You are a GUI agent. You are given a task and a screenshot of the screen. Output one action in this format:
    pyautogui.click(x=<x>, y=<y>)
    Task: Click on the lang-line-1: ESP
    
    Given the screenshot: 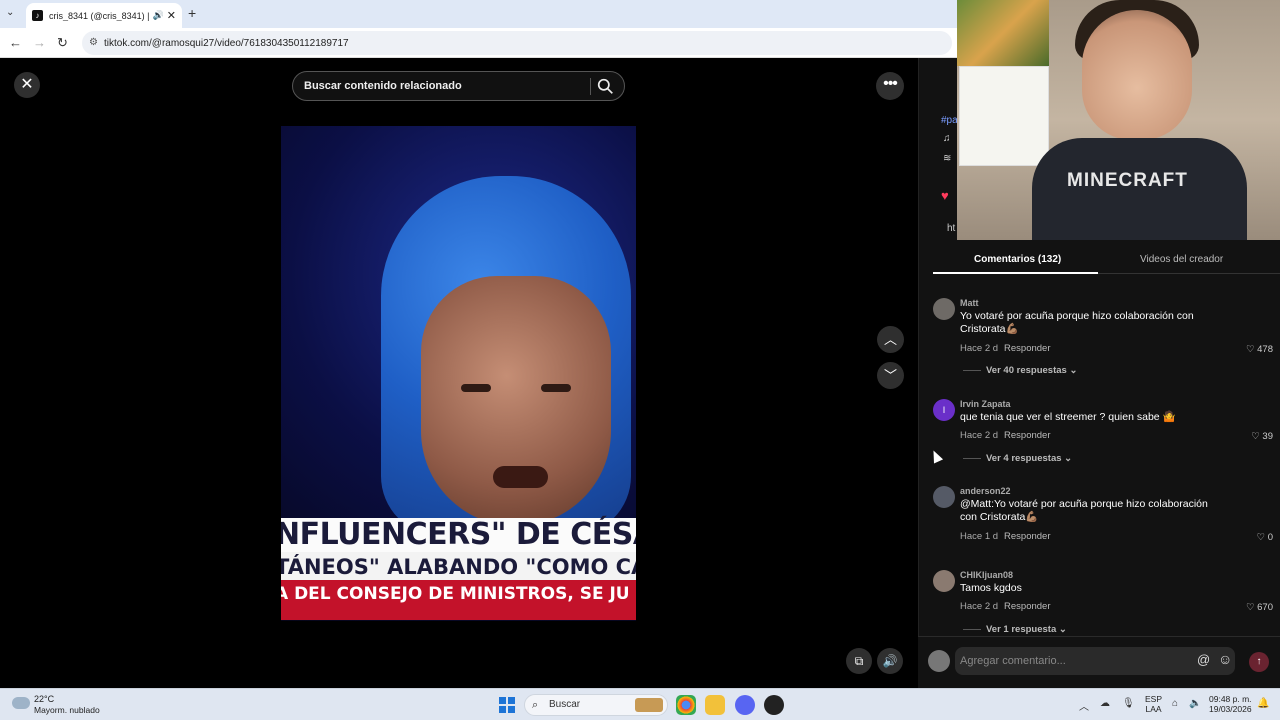 What is the action you would take?
    pyautogui.click(x=1154, y=699)
    